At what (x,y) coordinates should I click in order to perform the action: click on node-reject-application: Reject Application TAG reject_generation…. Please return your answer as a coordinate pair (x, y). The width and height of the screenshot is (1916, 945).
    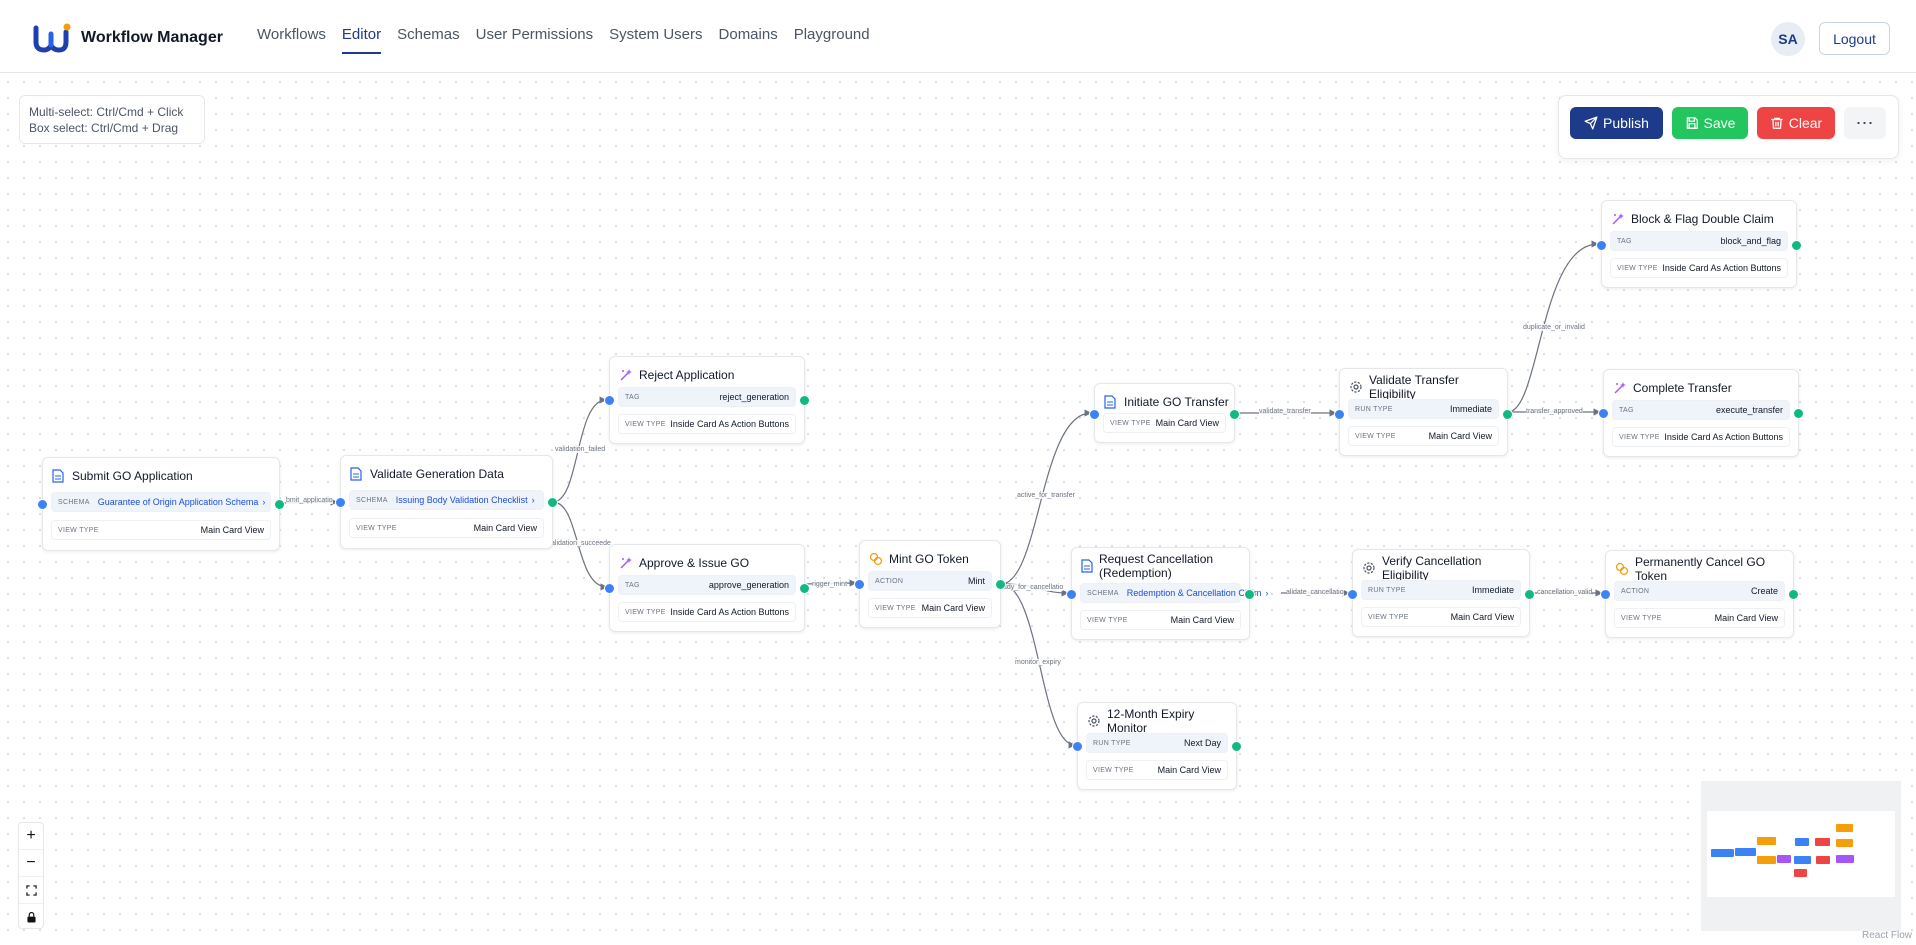
    Looking at the image, I should click on (707, 400).